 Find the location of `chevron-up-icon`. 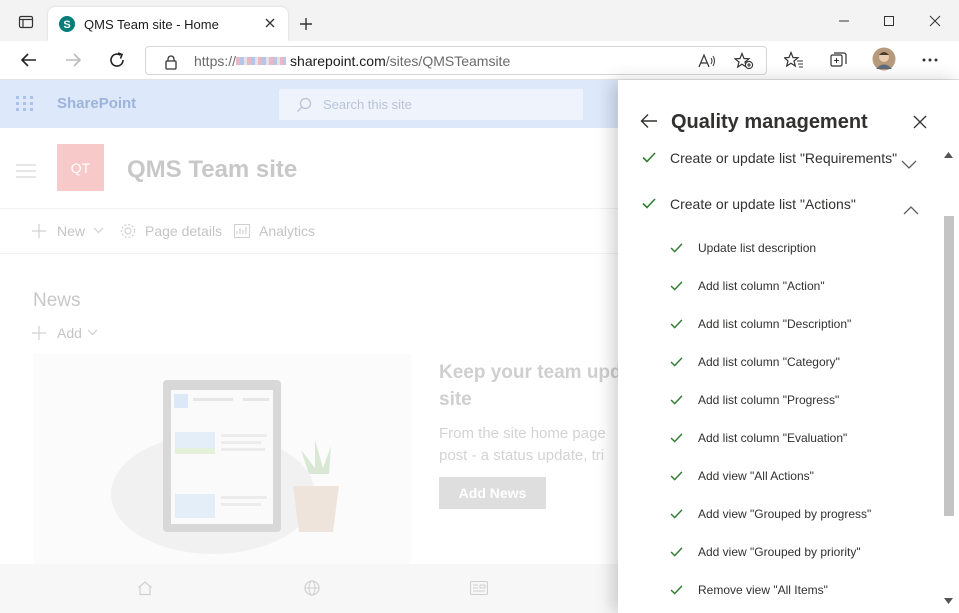

chevron-up-icon is located at coordinates (911, 210).